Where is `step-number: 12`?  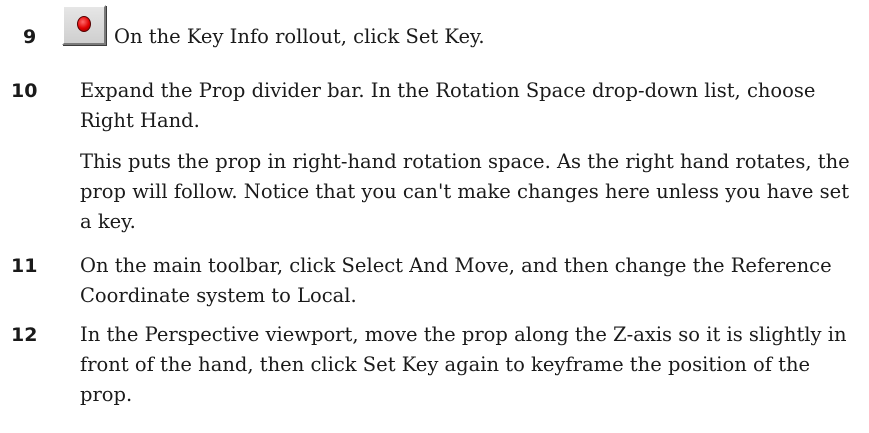 step-number: 12 is located at coordinates (24, 335).